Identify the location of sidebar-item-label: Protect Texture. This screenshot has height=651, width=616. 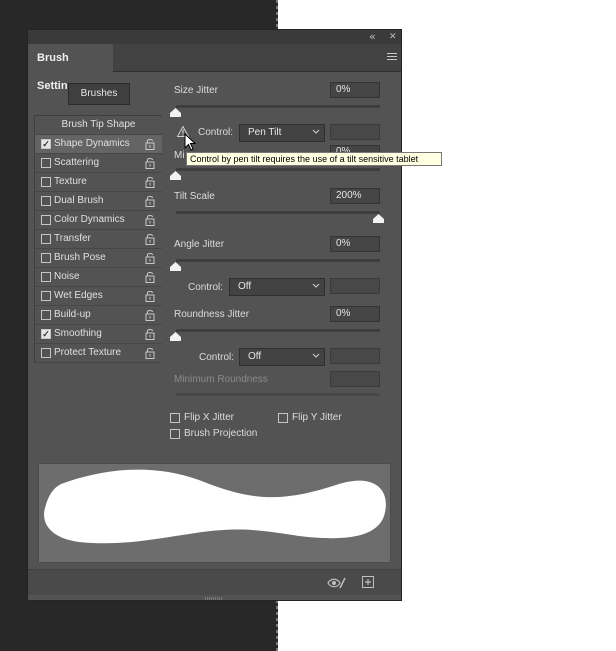
(88, 352).